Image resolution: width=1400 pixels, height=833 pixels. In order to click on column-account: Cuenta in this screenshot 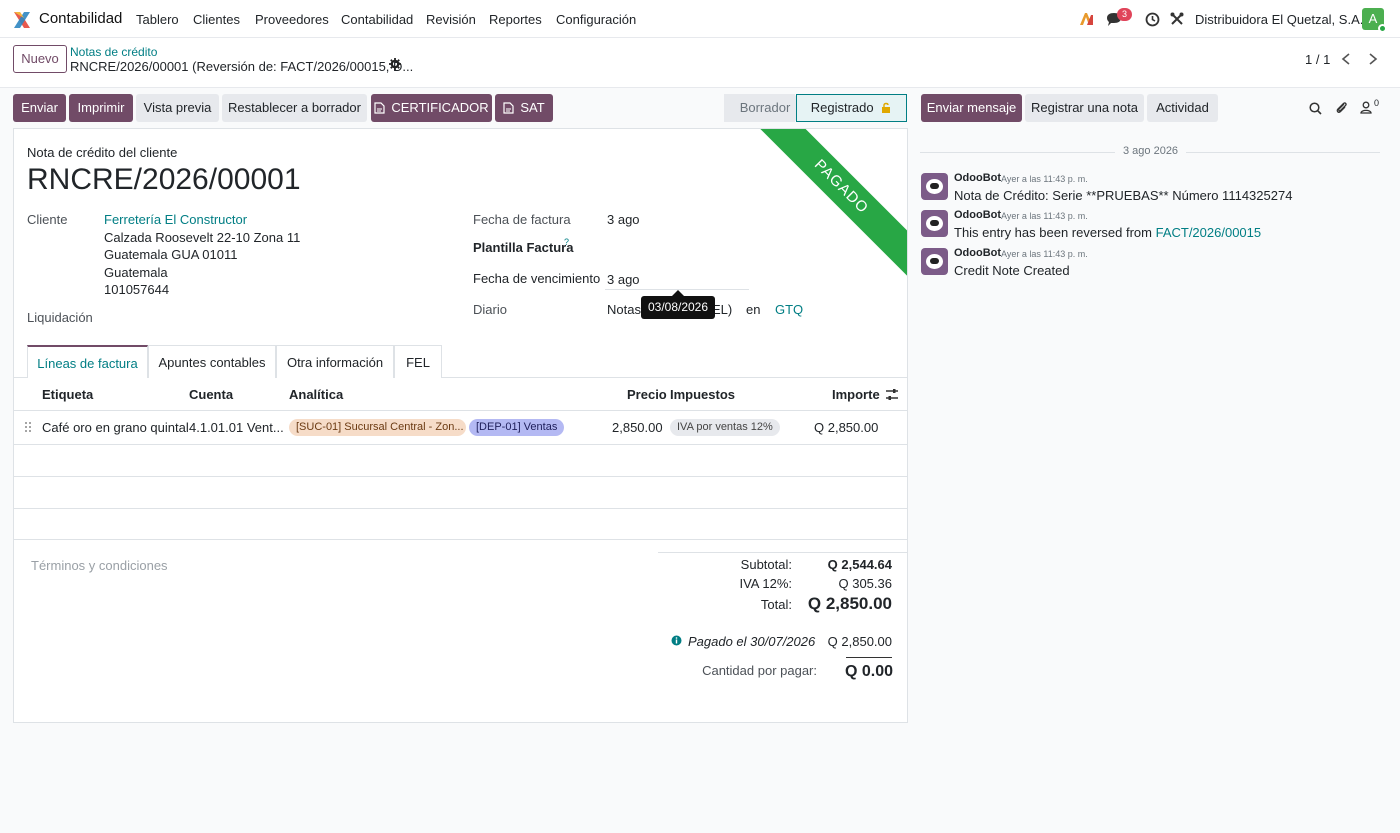, I will do `click(211, 394)`.